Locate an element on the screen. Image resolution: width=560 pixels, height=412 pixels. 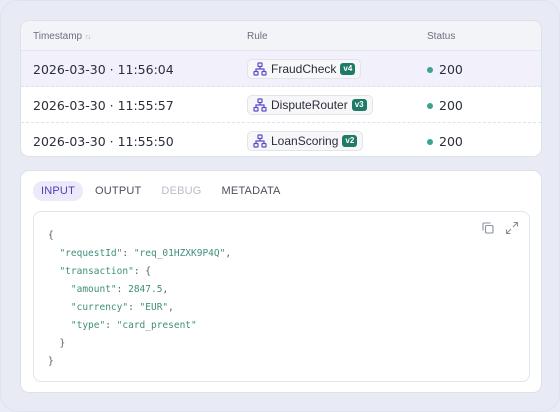
version-badge: v2 is located at coordinates (350, 141).